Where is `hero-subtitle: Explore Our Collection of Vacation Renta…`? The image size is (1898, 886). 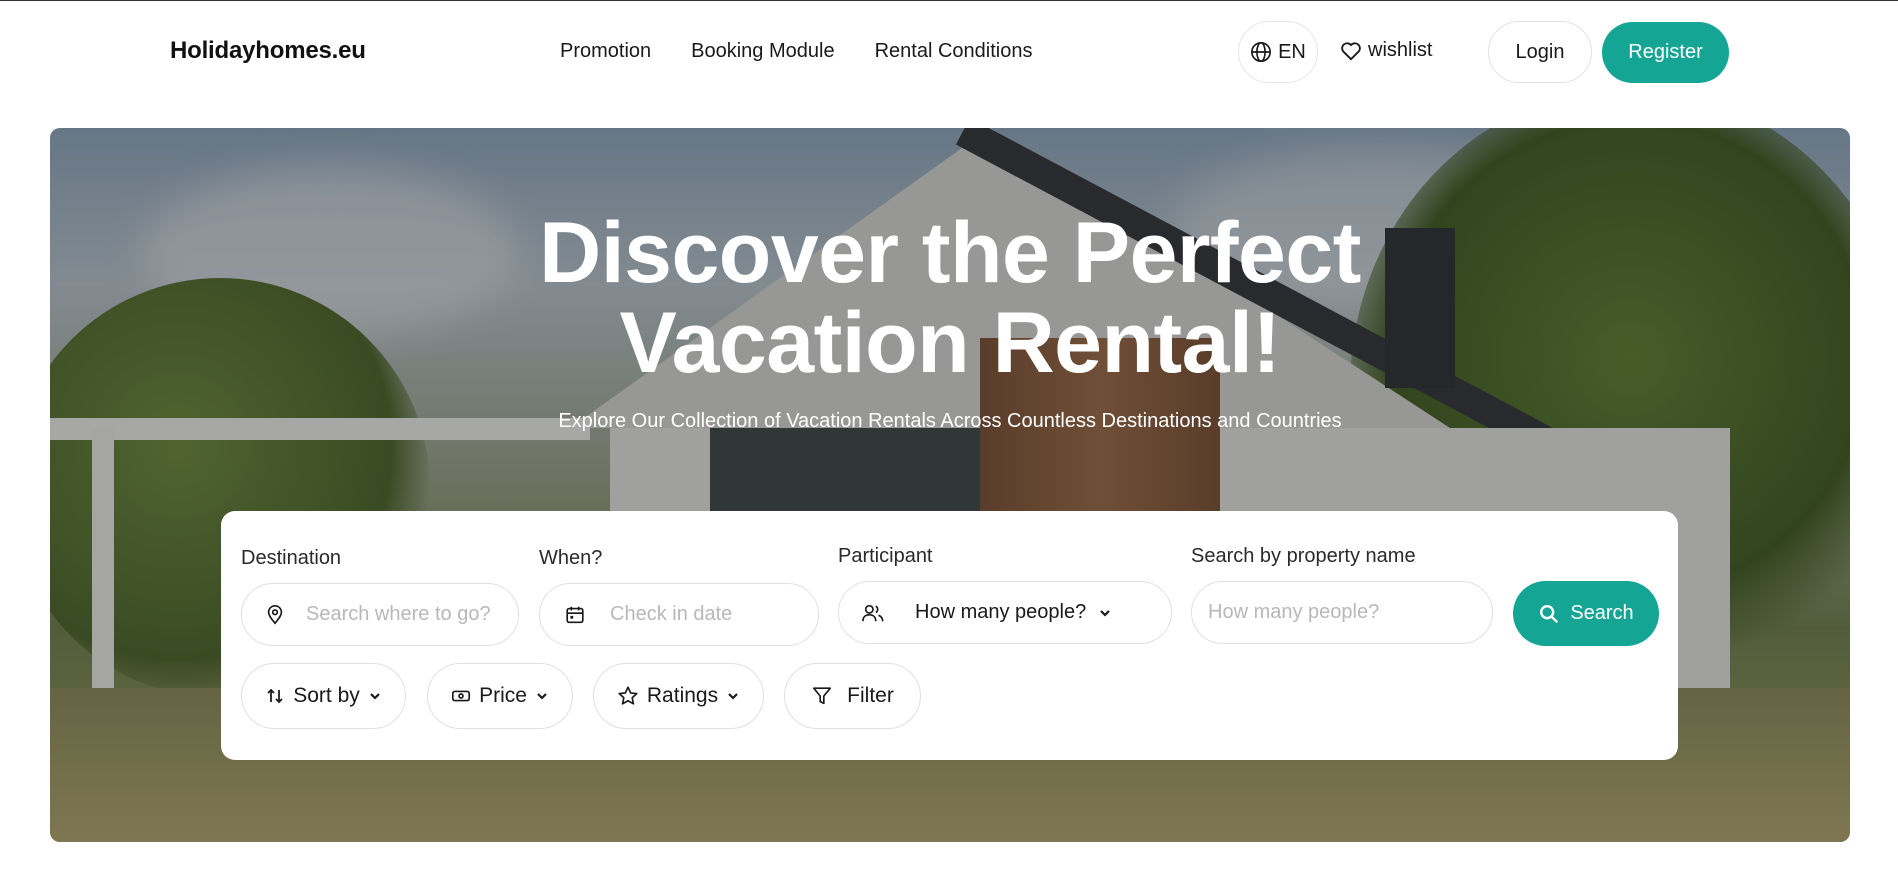
hero-subtitle: Explore Our Collection of Vacation Renta… is located at coordinates (950, 421).